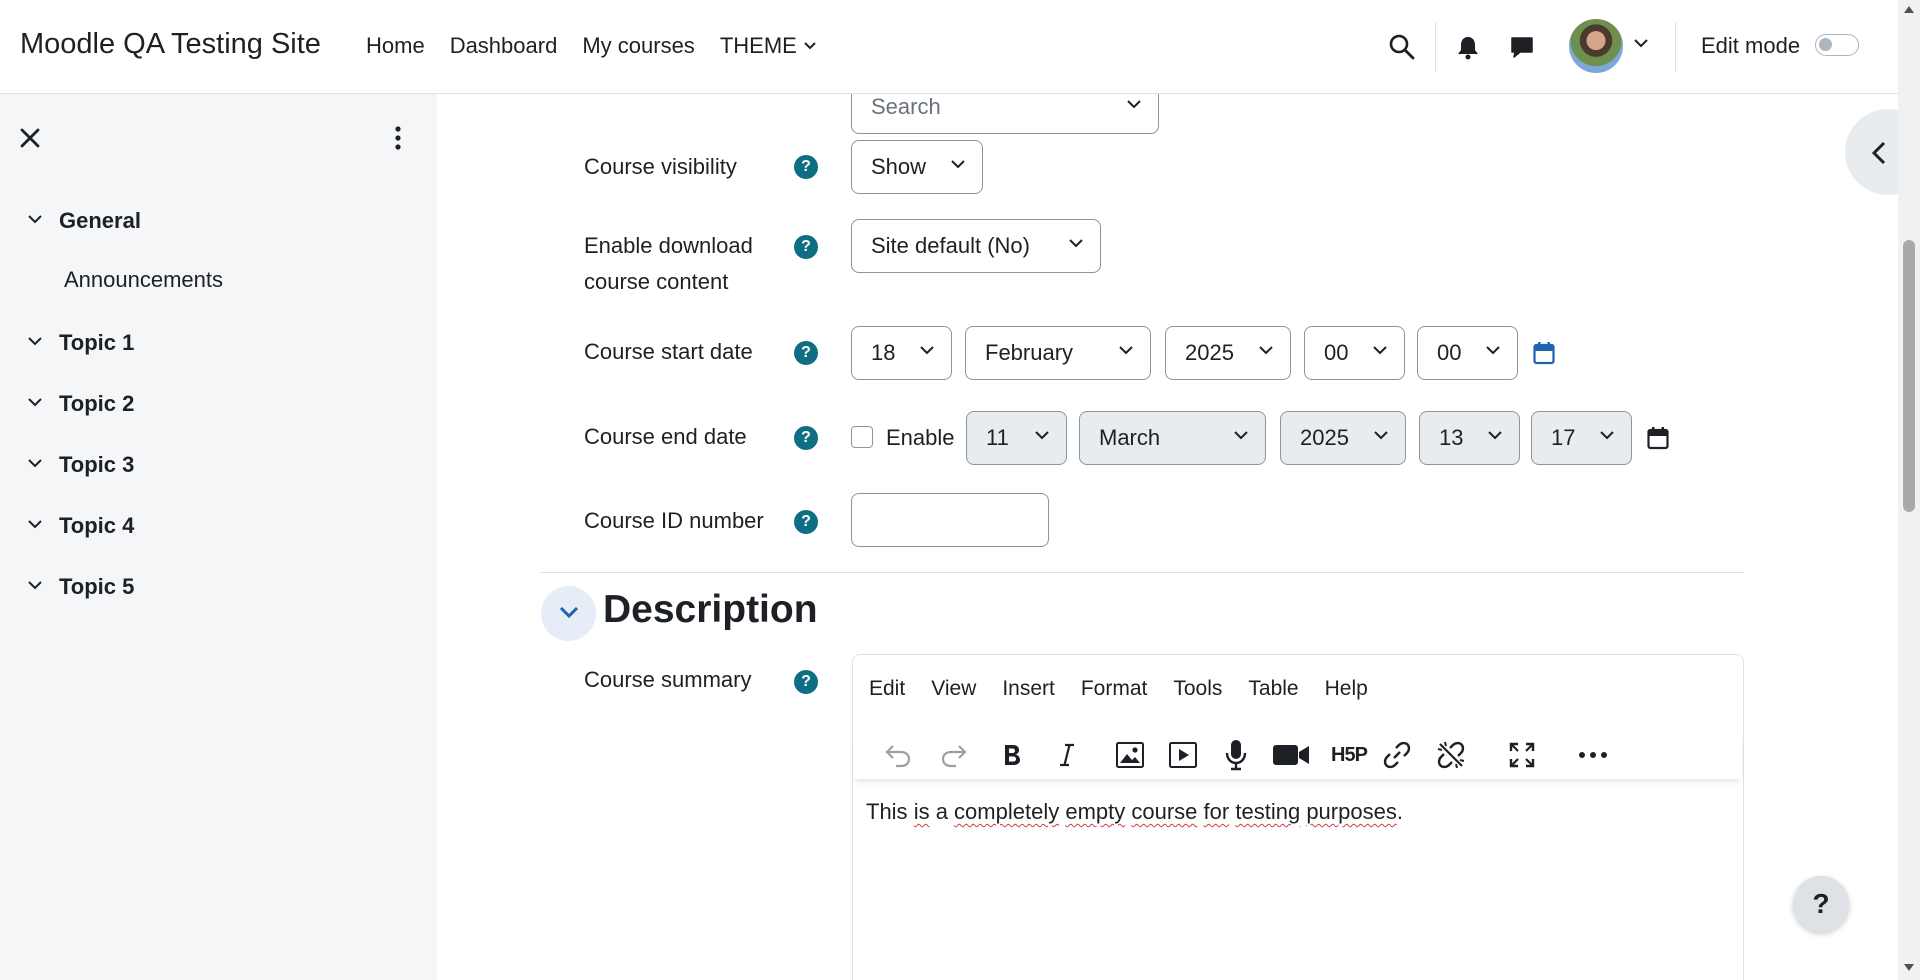 The image size is (1920, 980). What do you see at coordinates (1581, 438) in the screenshot?
I see `end-minute-select: 17` at bounding box center [1581, 438].